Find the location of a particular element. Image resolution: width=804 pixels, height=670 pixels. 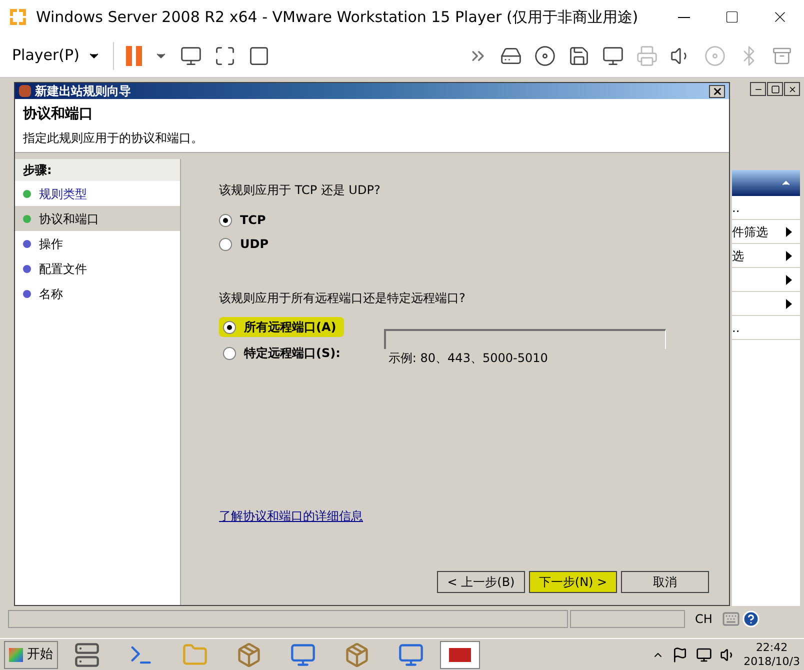

steps-heading: 步骤: is located at coordinates (97, 170).